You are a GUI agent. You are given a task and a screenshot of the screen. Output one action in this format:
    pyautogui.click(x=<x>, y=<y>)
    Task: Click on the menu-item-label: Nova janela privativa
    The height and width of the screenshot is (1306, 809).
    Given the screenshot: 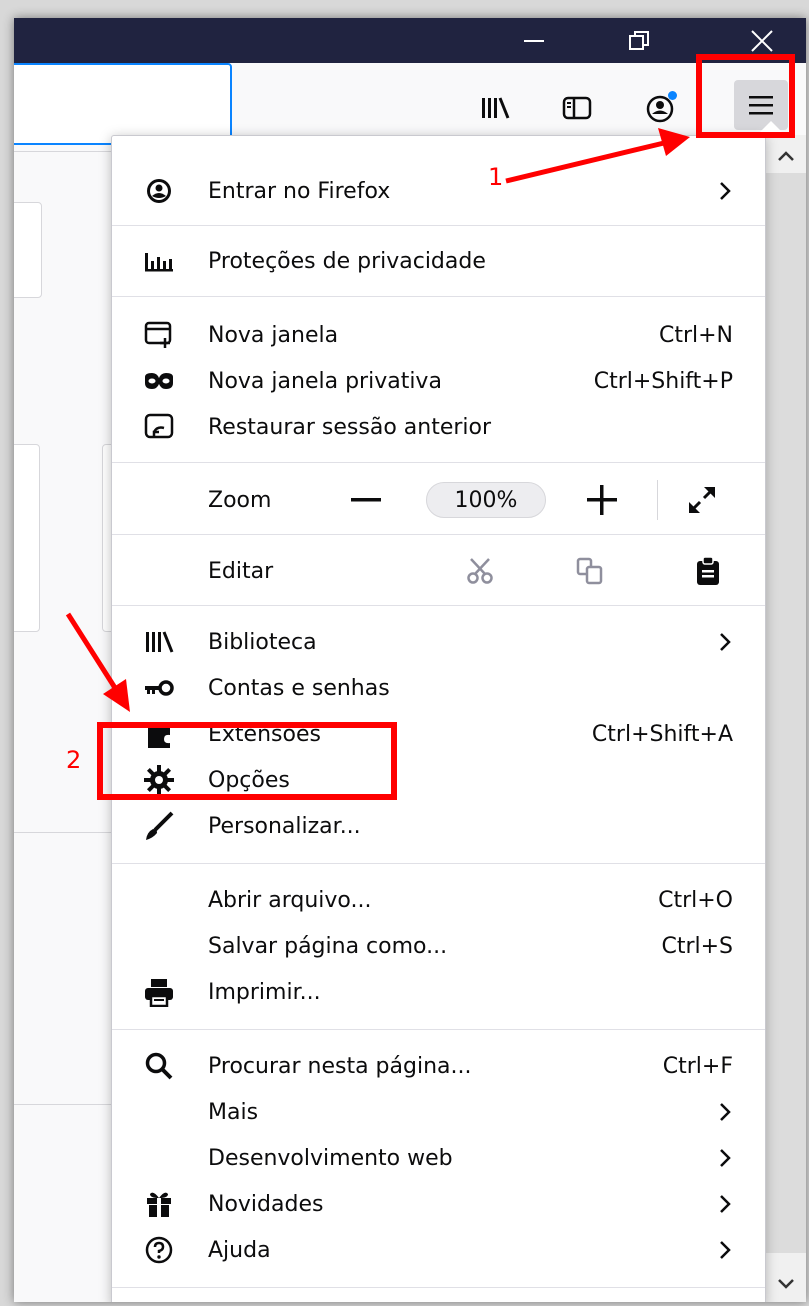 What is the action you would take?
    pyautogui.click(x=325, y=381)
    